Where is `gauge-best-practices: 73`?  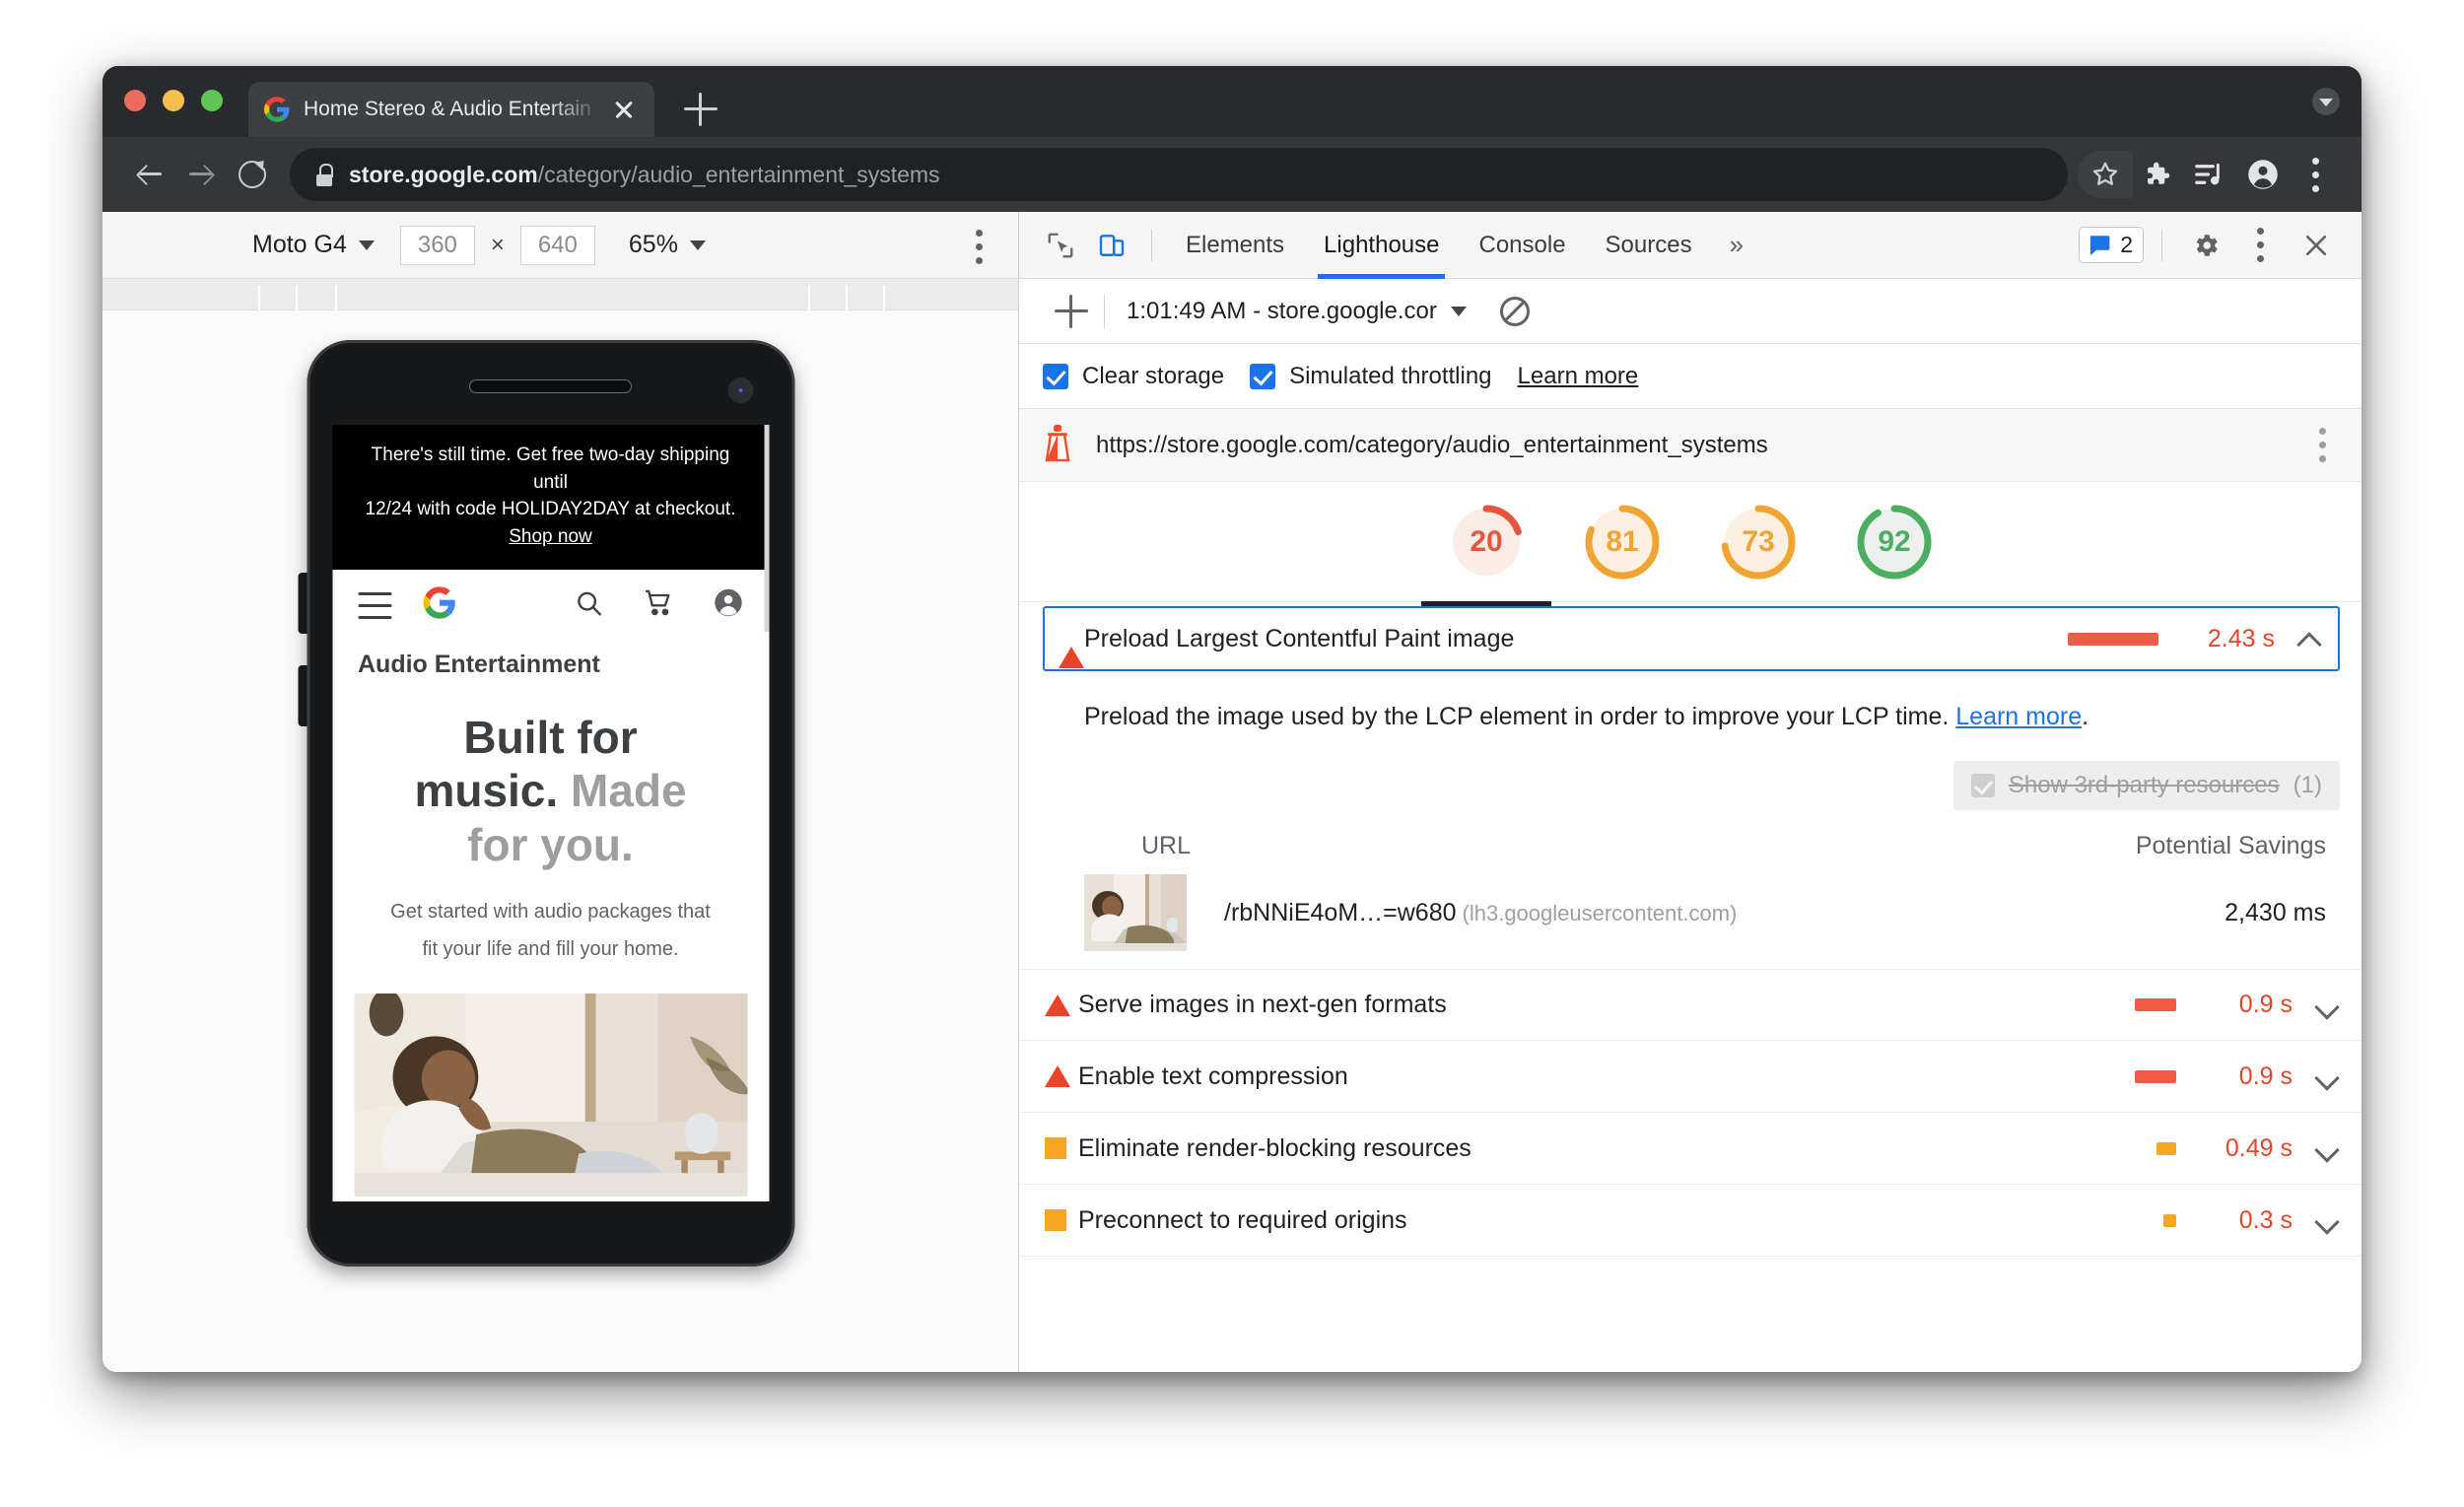
gauge-best-practices: 73 is located at coordinates (1758, 542).